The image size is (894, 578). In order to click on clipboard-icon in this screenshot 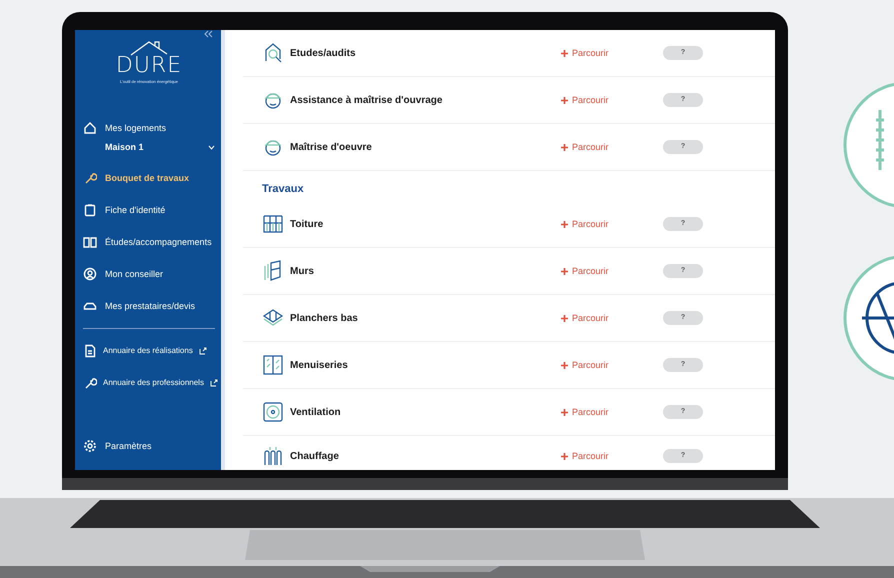, I will do `click(90, 210)`.